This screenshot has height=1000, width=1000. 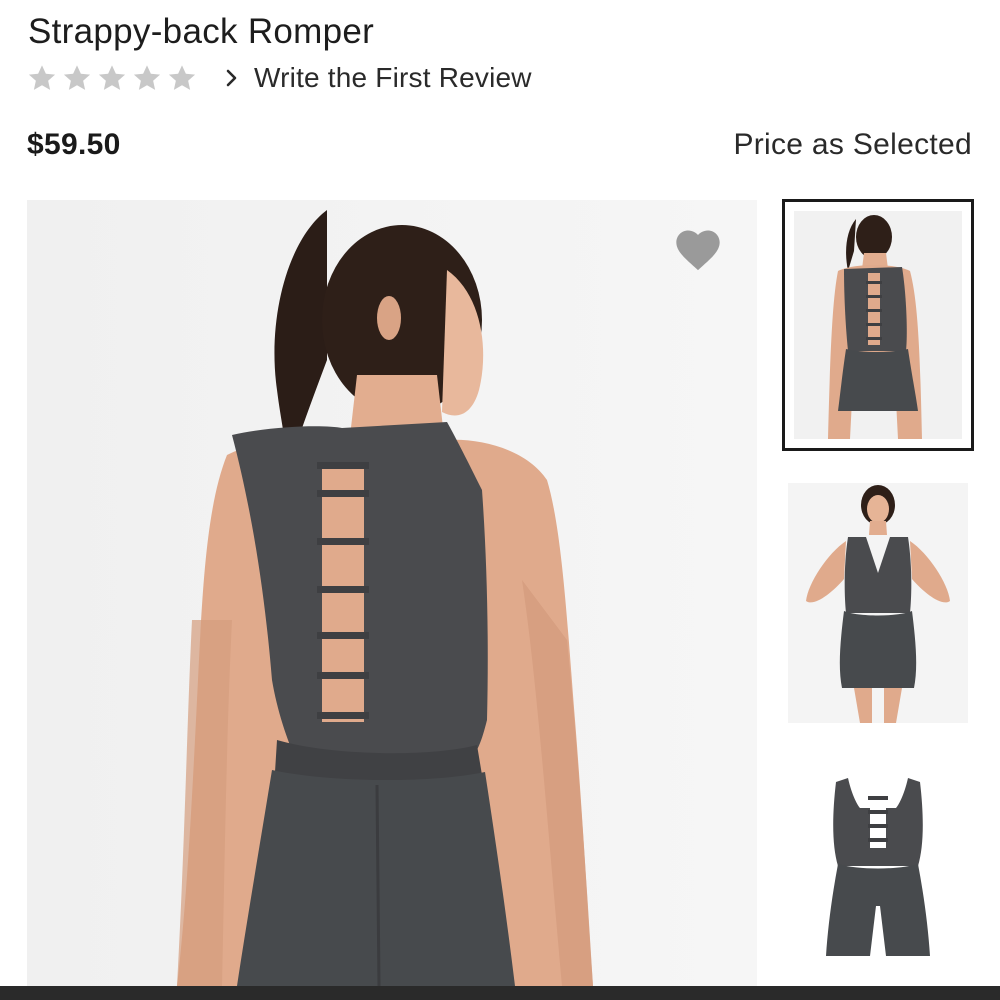 What do you see at coordinates (698, 250) in the screenshot?
I see `heart-icon` at bounding box center [698, 250].